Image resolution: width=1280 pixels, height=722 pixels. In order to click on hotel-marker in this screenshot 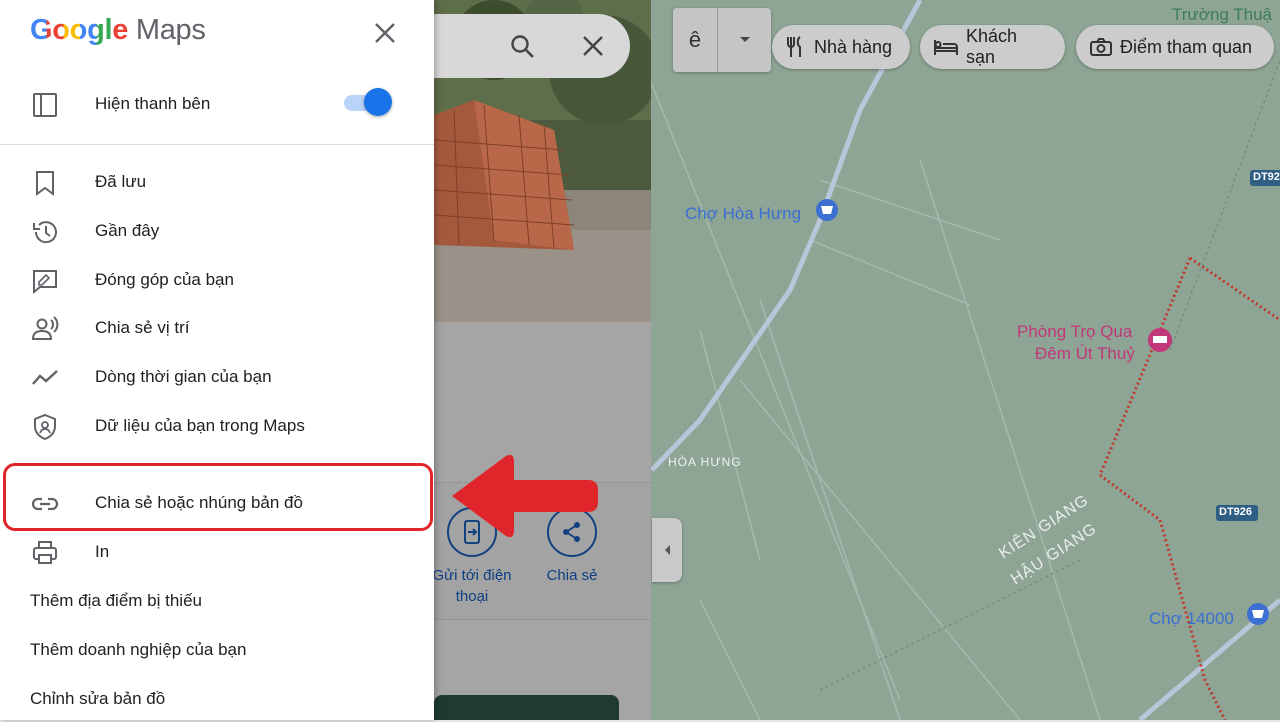, I will do `click(1160, 340)`.